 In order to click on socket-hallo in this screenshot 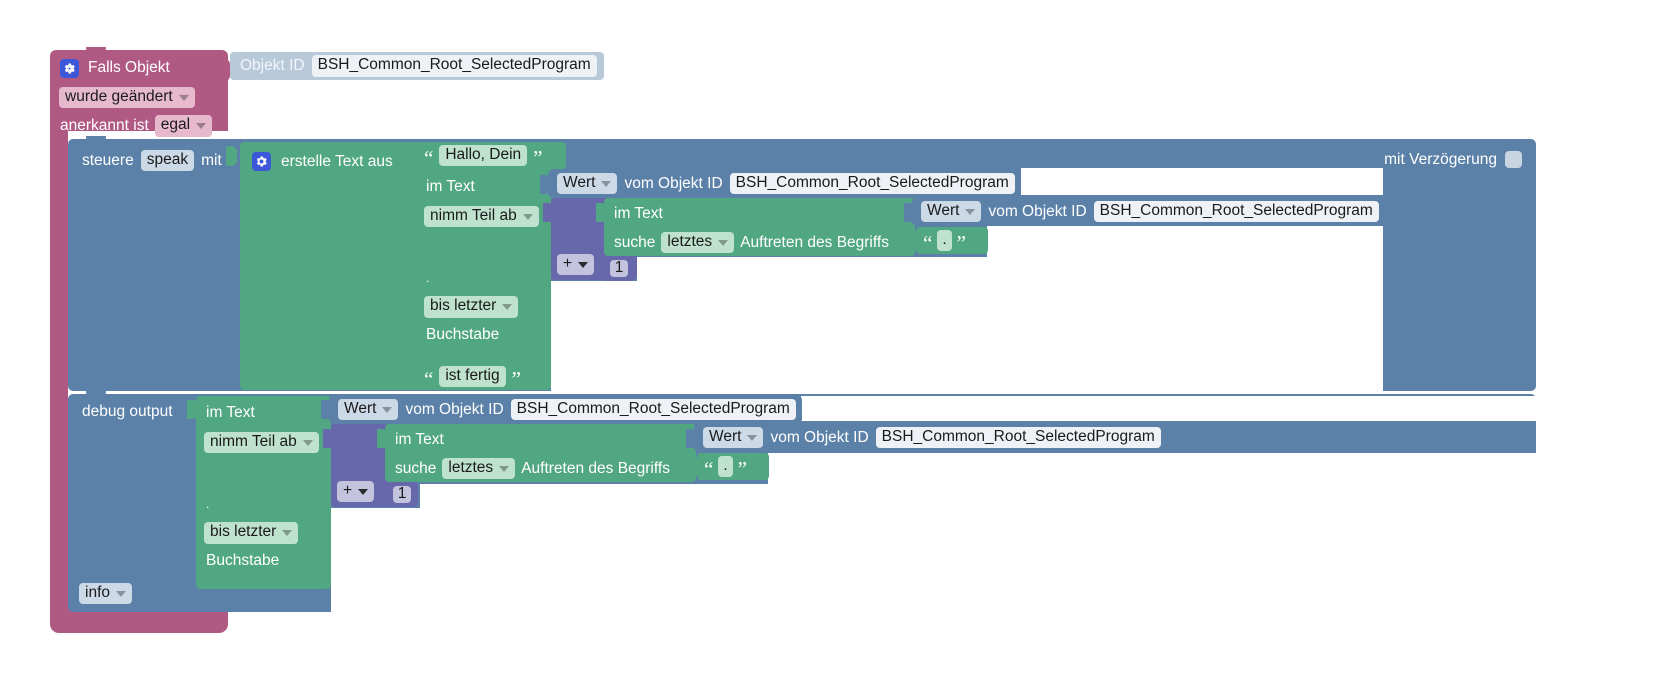, I will do `click(411, 155)`.